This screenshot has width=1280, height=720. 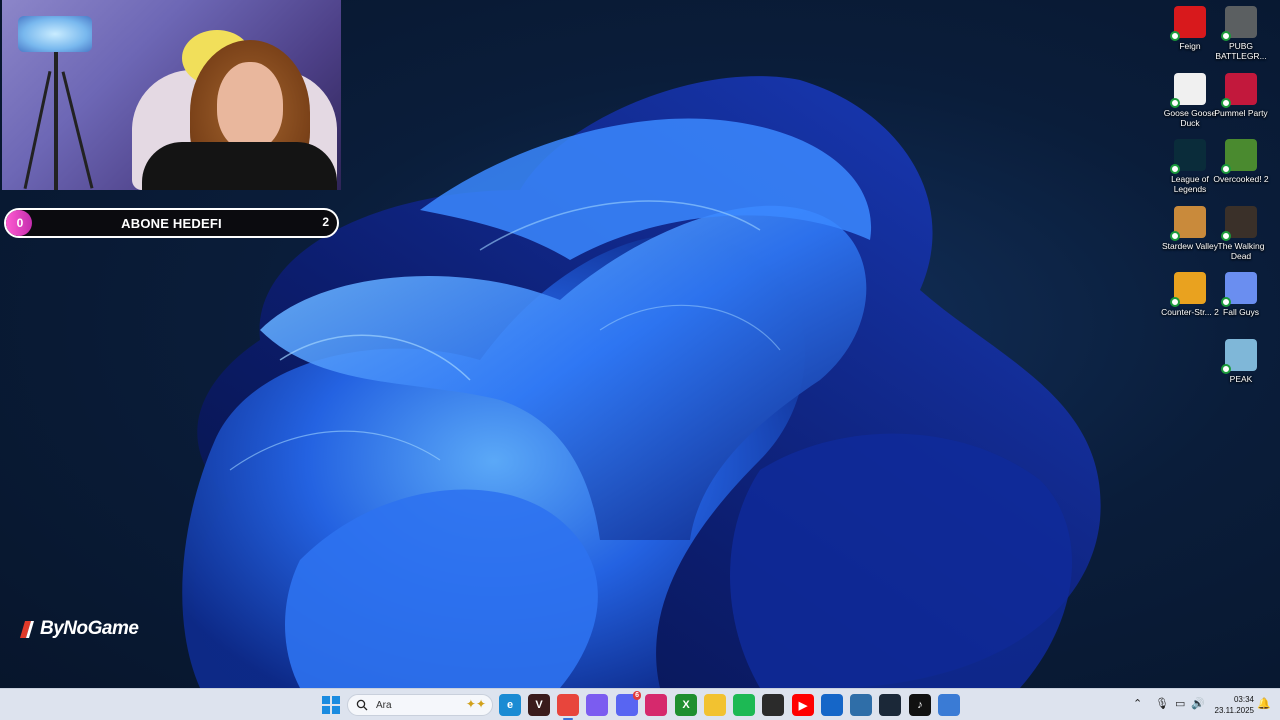 I want to click on goal-label: ABONE HEDEFI, so click(x=171, y=223).